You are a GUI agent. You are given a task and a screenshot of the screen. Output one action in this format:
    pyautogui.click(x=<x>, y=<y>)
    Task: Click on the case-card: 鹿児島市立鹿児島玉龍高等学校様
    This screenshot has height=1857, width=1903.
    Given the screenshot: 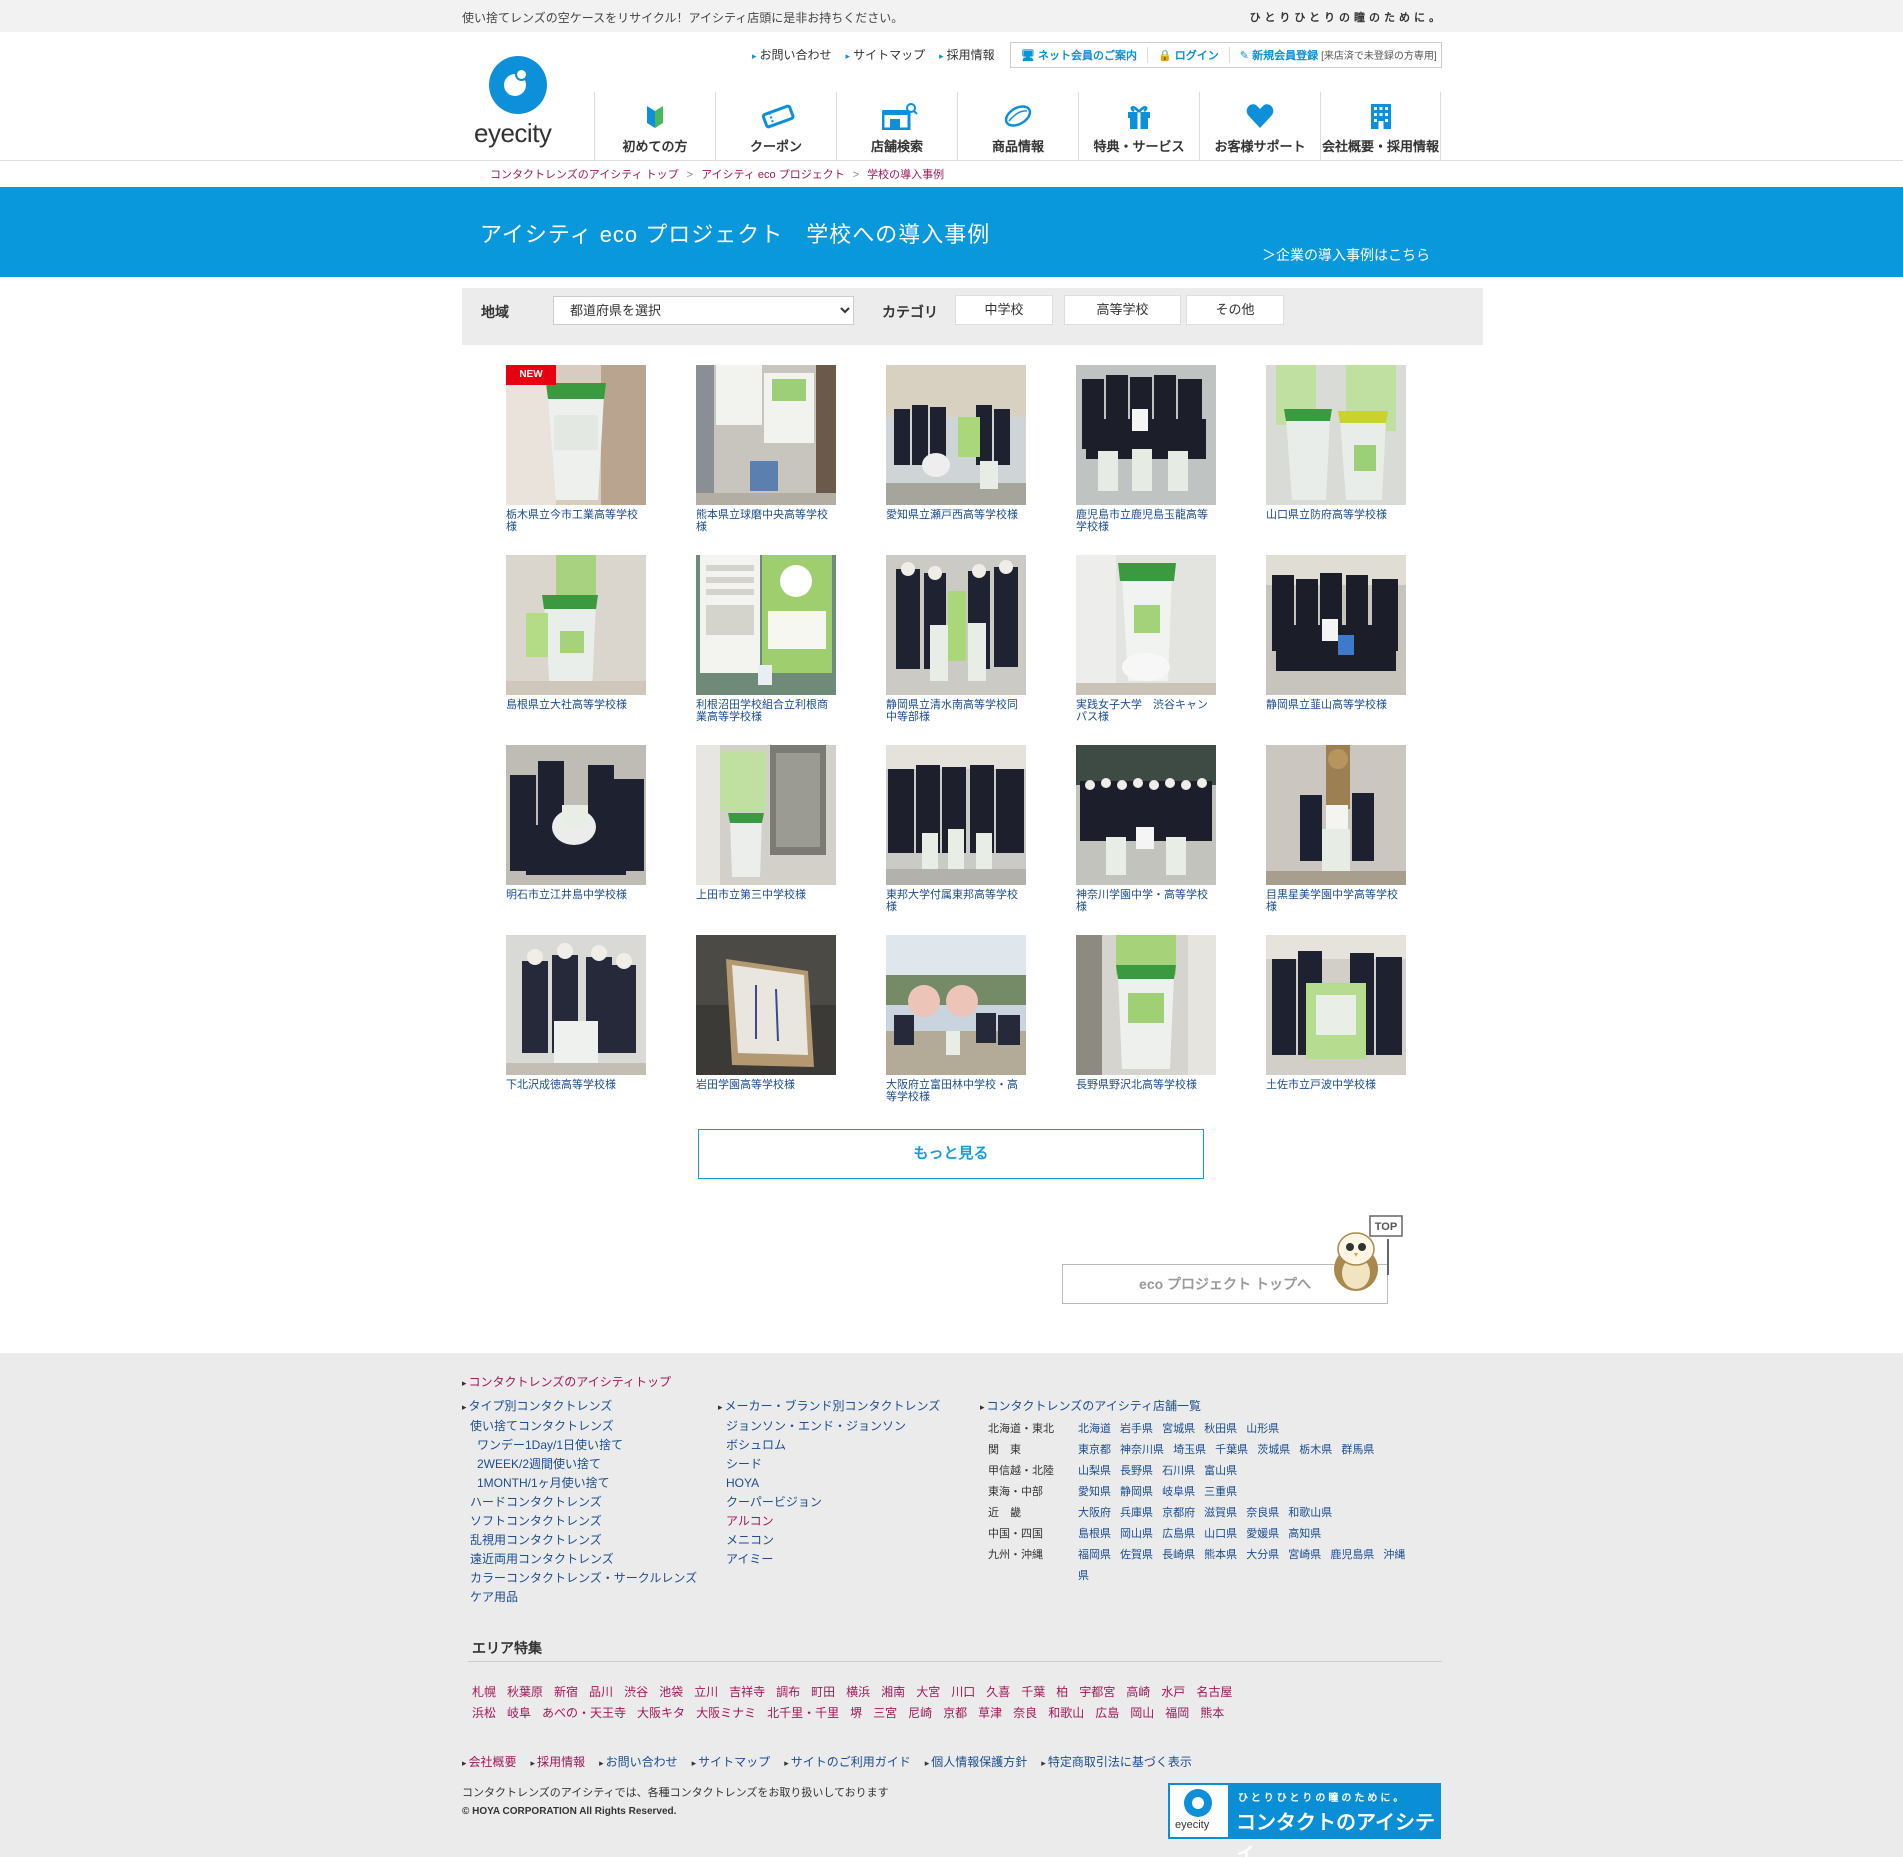 What is the action you would take?
    pyautogui.click(x=1146, y=449)
    